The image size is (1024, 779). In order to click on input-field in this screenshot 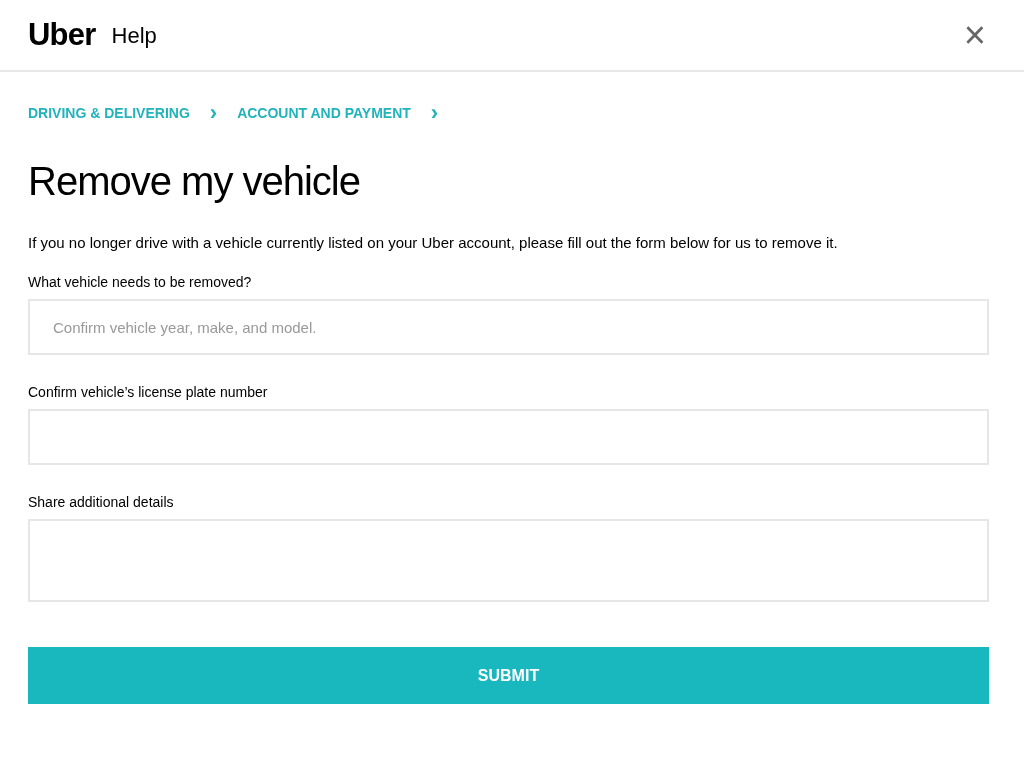, I will do `click(508, 437)`.